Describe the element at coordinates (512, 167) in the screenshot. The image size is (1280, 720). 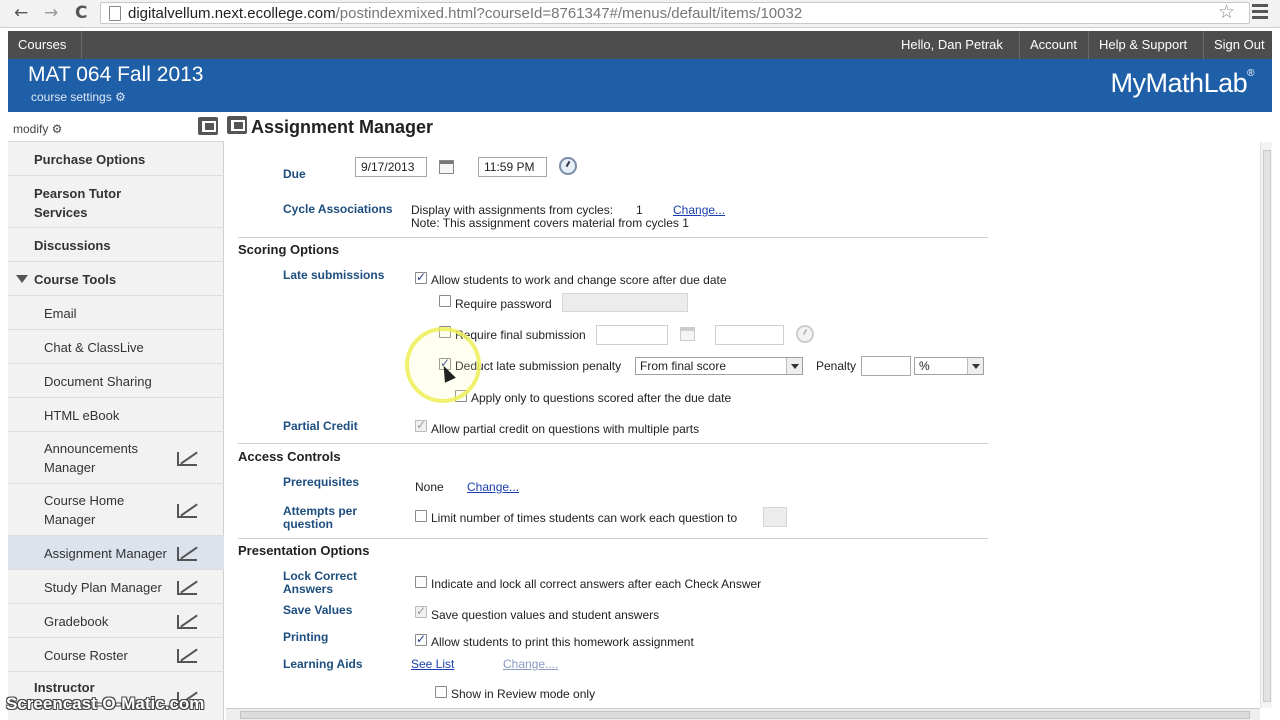
I see `due-time-input: 11:59 PM` at that location.